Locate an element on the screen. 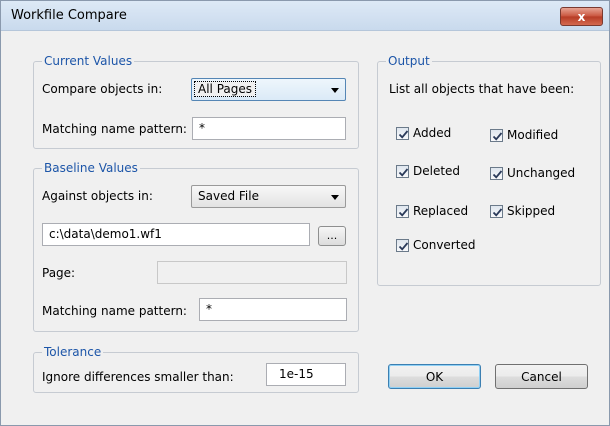 This screenshot has height=426, width=610. checkbox-added: Added is located at coordinates (423, 133).